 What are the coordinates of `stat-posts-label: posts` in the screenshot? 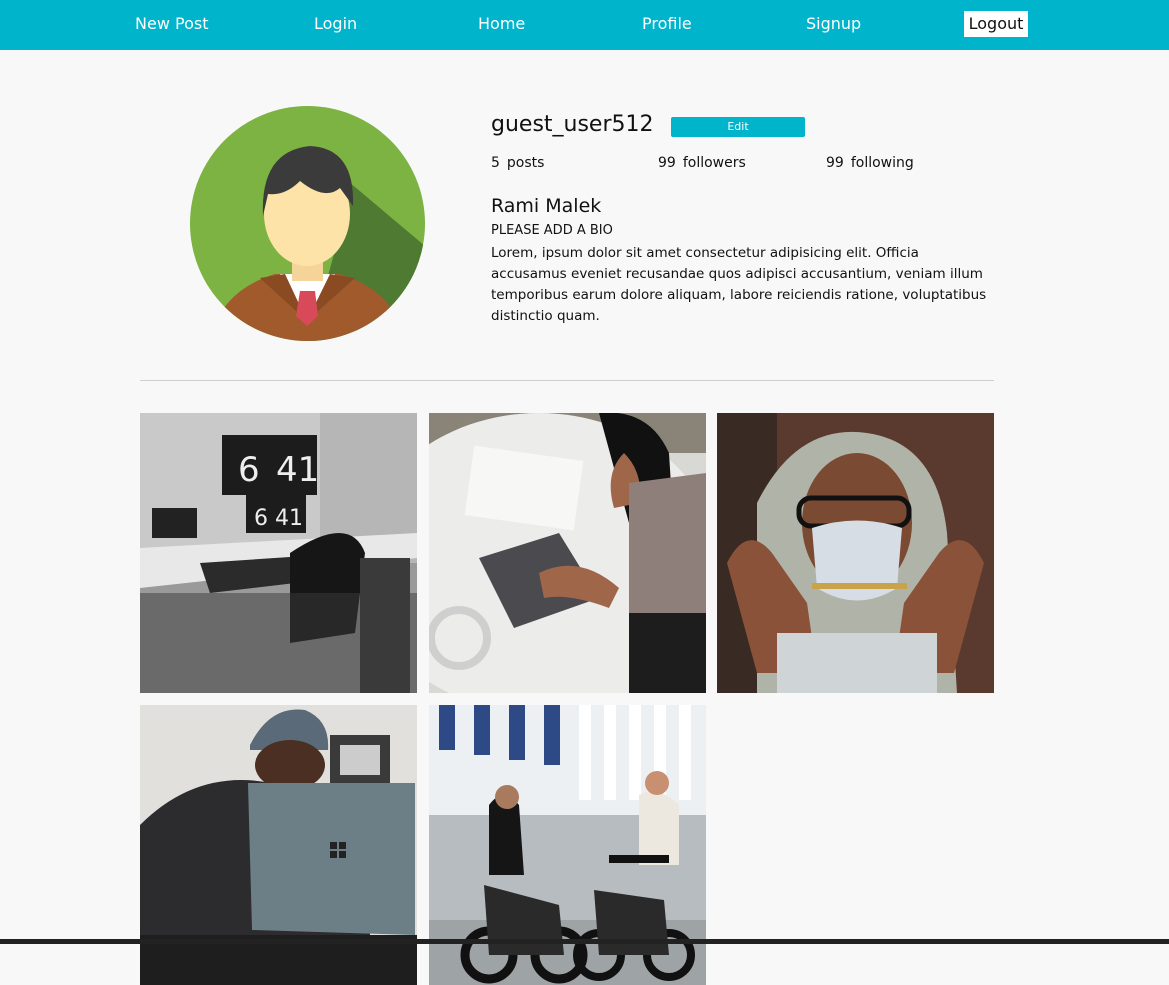 It's located at (525, 163).